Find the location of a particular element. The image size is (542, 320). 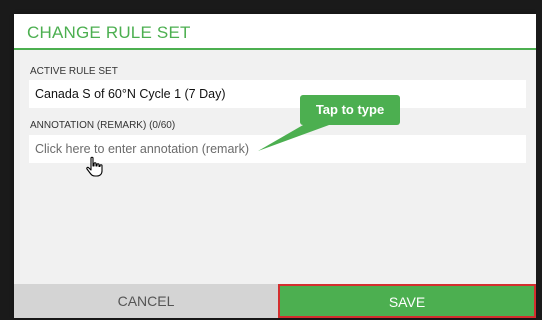

active-rule-set-value: Canada S of 60°N Cycle 1 (7 Day) is located at coordinates (277, 94).